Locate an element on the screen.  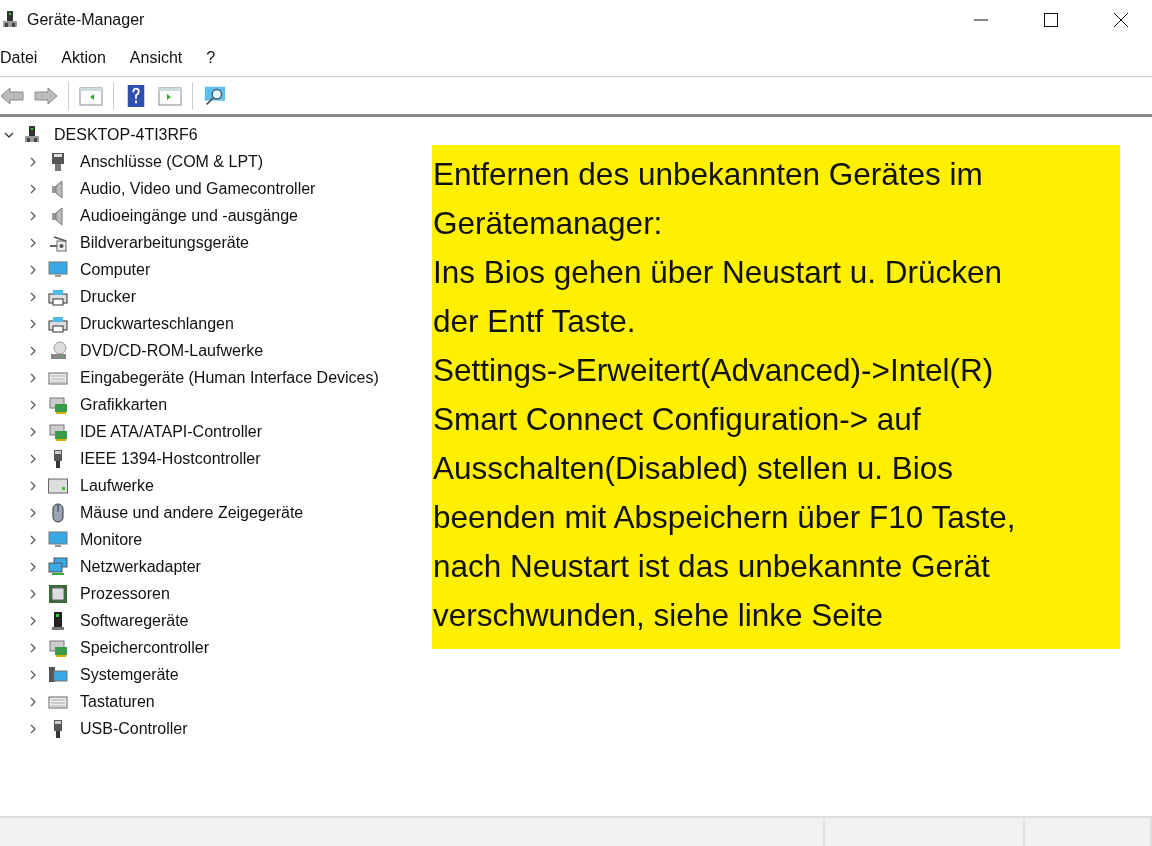
tree-item: Monitore is located at coordinates (111, 539).